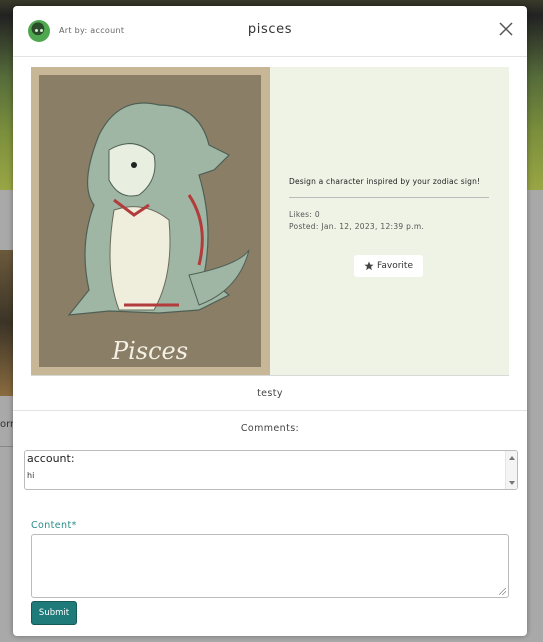  Describe the element at coordinates (357, 226) in the screenshot. I see `posted-date: Posted: Jan. 12, 2023, 12:39 p.m.` at that location.